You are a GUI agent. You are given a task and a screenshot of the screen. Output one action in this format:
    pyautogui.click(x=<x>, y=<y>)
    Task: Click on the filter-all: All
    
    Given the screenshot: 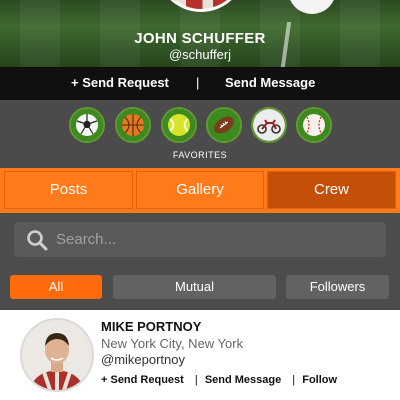 What is the action you would take?
    pyautogui.click(x=56, y=287)
    